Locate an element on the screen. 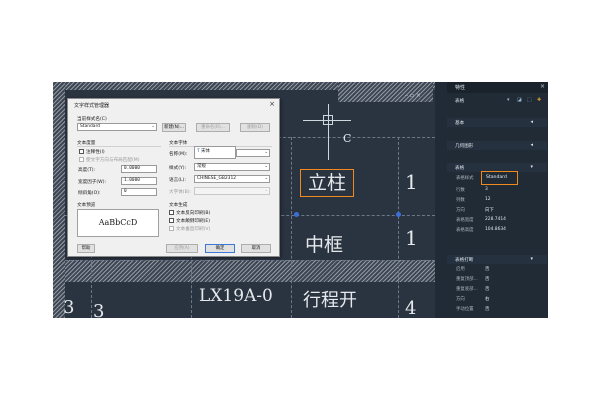 This screenshot has height=400, width=600. prop-table-width: 表格宽度 228.7414 is located at coordinates (497, 220).